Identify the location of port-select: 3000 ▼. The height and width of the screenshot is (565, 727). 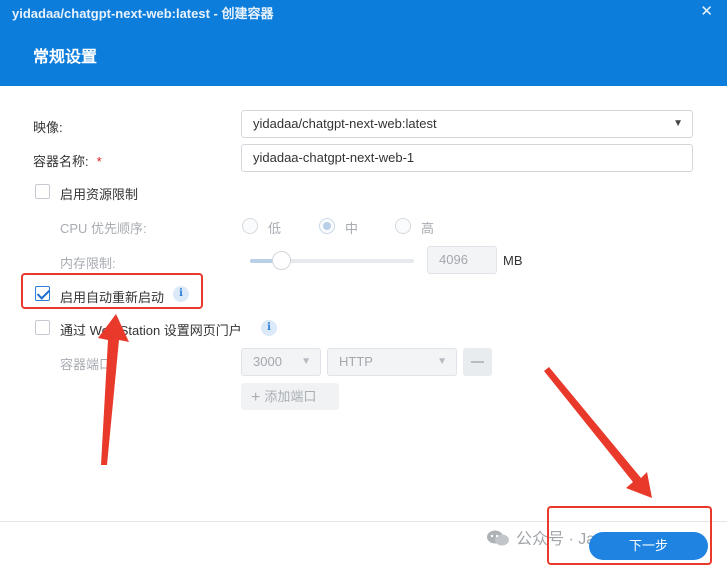
(281, 362).